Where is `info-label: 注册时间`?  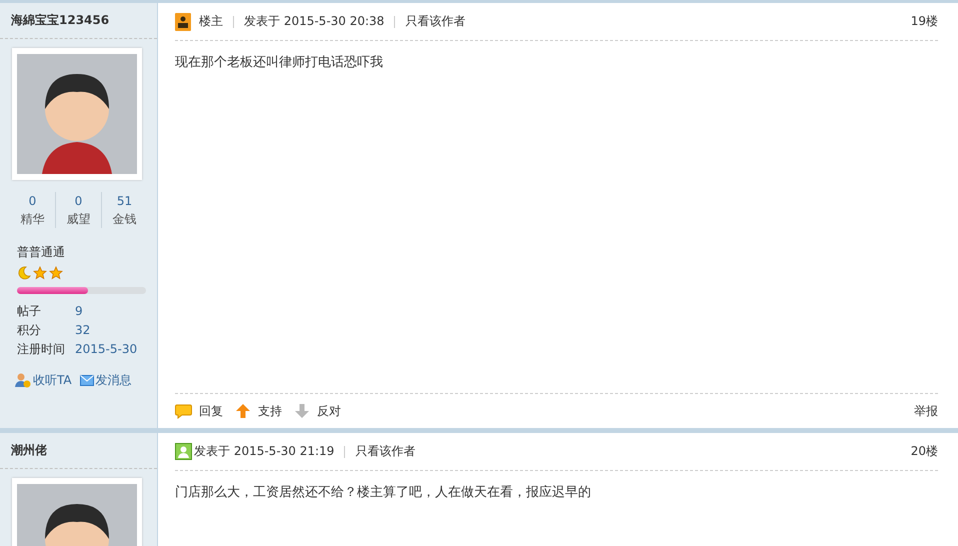 info-label: 注册时间 is located at coordinates (41, 349).